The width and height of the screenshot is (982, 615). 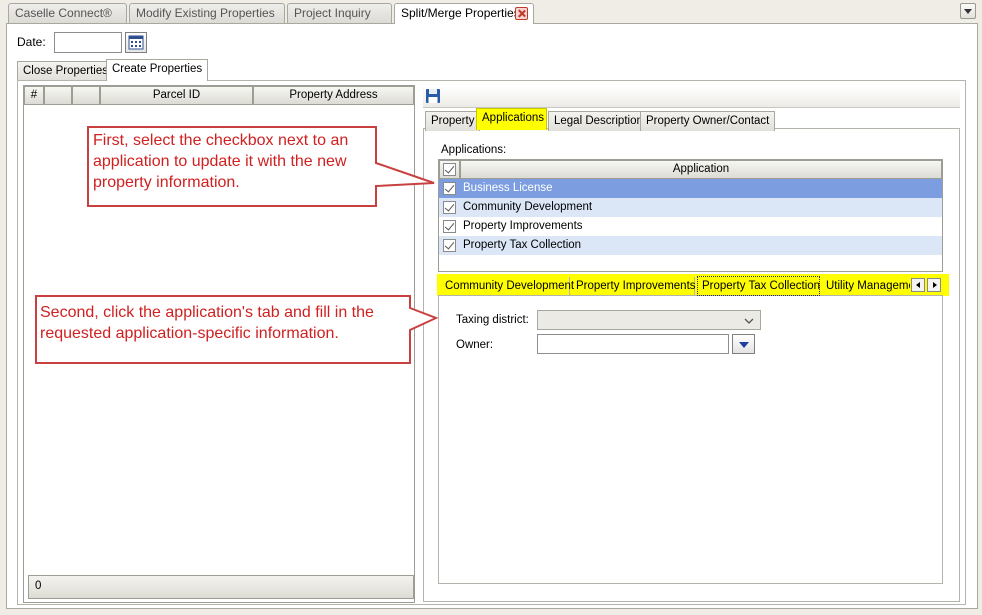 I want to click on col-header-parcel-id: Parcel ID, so click(x=176, y=95).